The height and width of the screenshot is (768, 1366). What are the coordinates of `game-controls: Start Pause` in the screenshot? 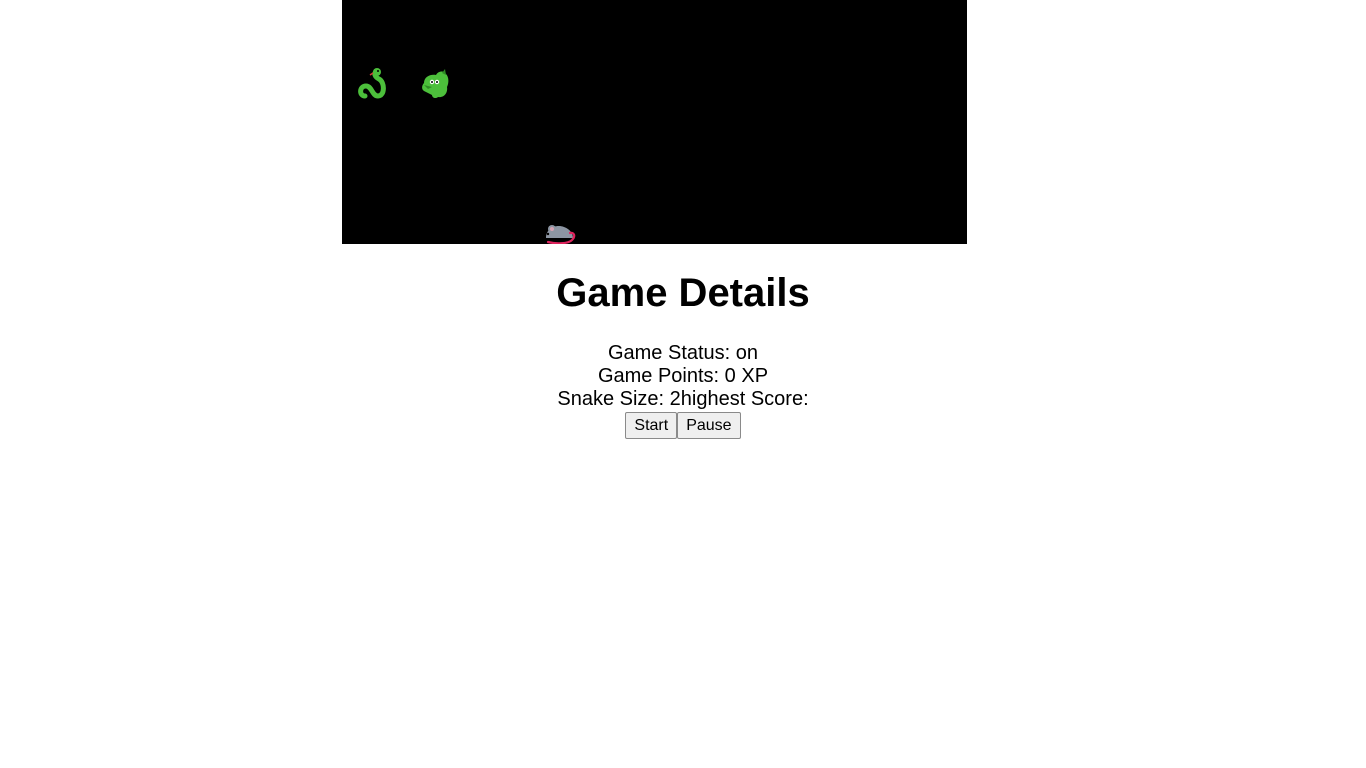 It's located at (683, 425).